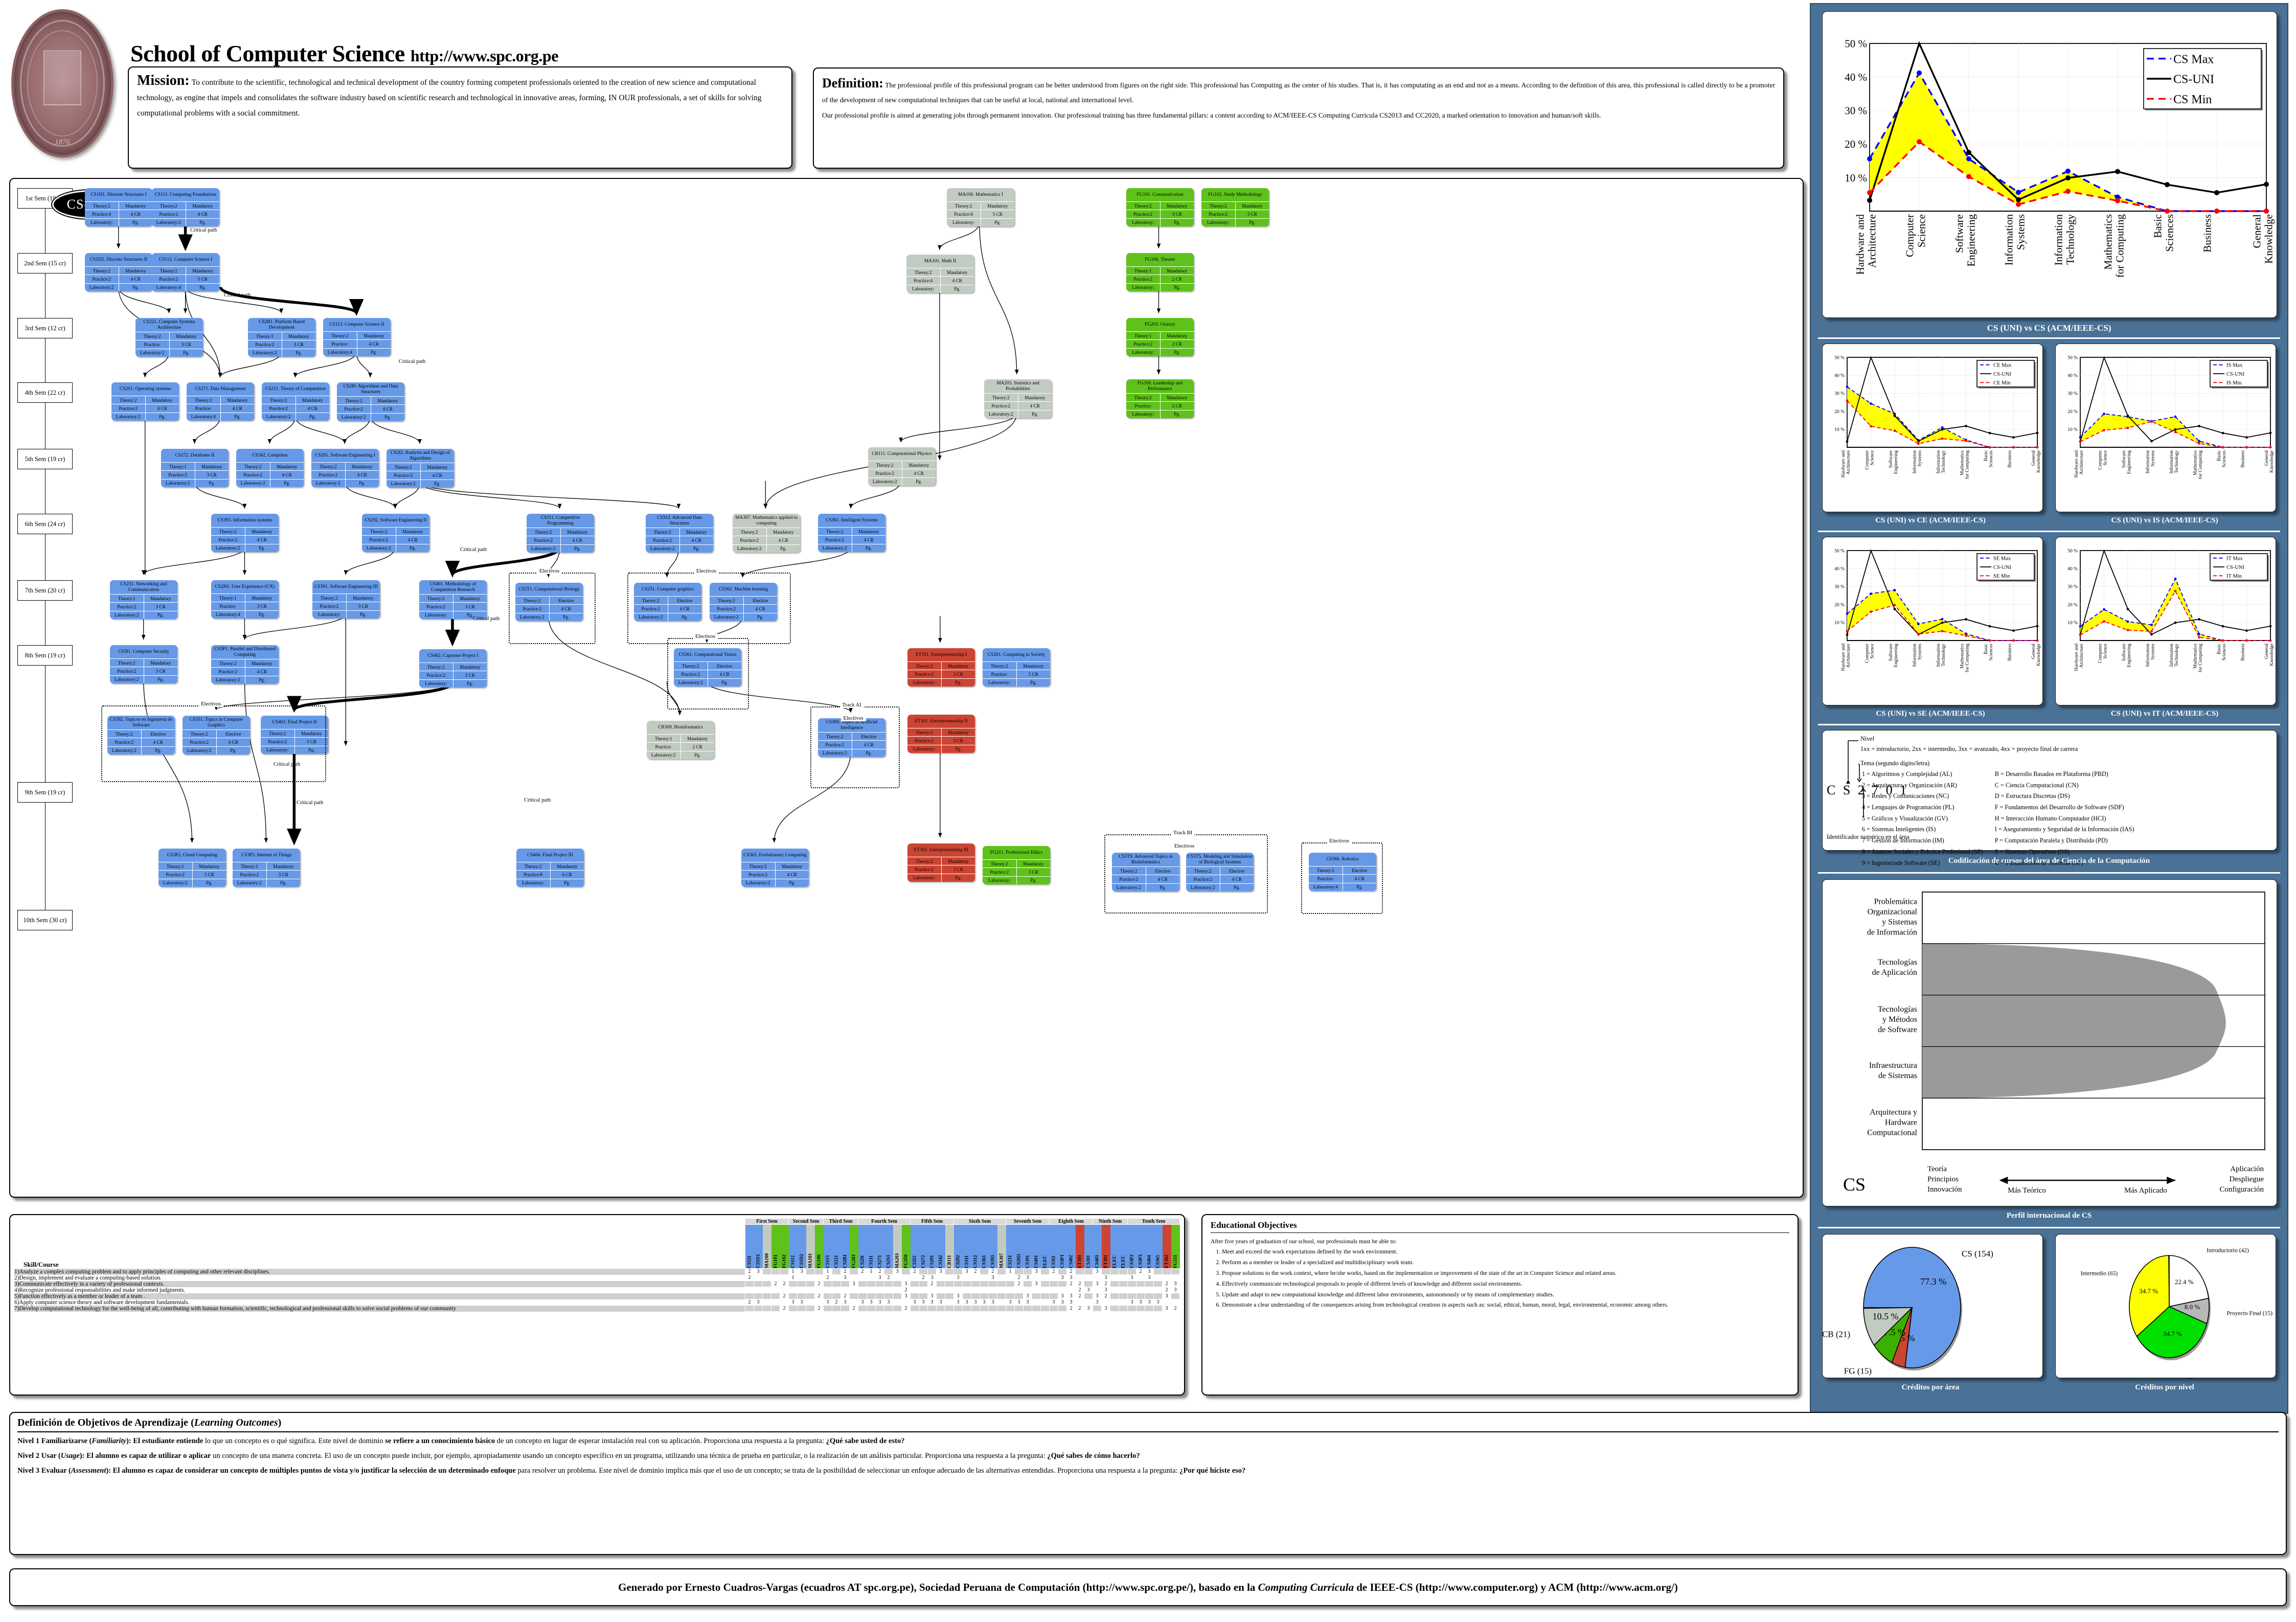  I want to click on svg-text: 30 %, so click(2072, 394).